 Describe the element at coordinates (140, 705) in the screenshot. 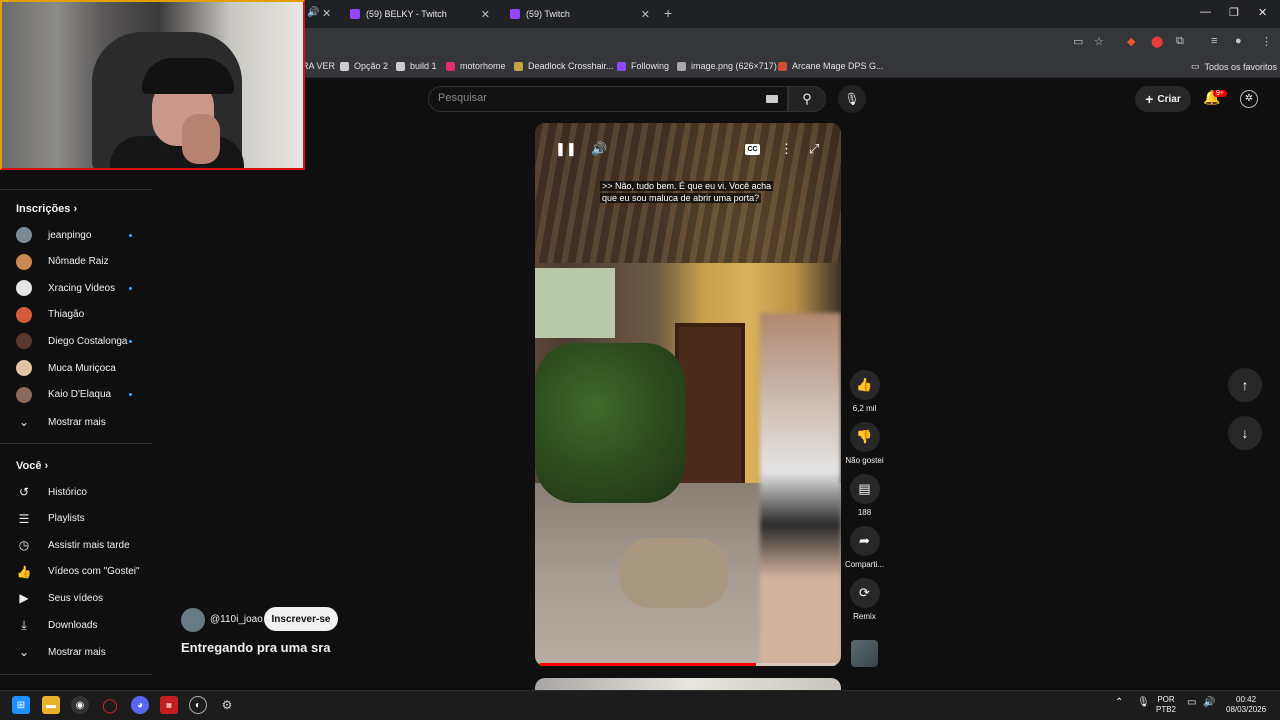

I see `discord-icon: ◕` at that location.